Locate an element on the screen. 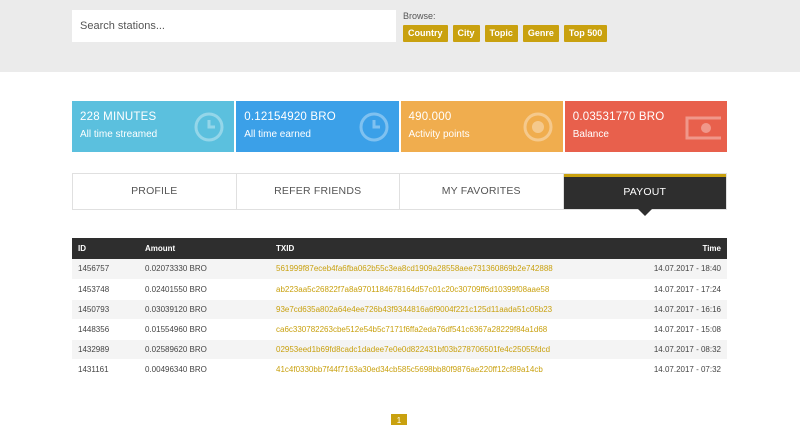 This screenshot has width=800, height=425. browse-top500-button: Top 500 is located at coordinates (585, 33).